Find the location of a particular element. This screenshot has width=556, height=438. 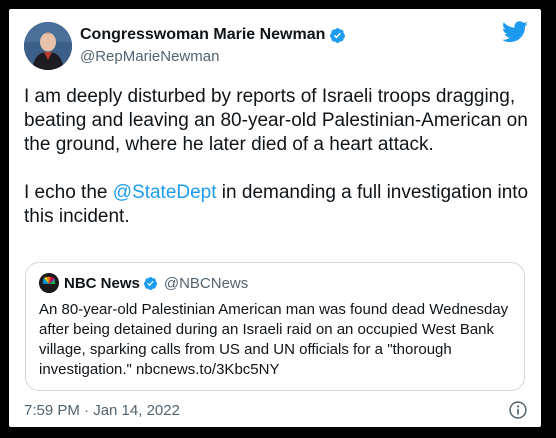

quoted-author-handle: @NBCNews is located at coordinates (206, 283).